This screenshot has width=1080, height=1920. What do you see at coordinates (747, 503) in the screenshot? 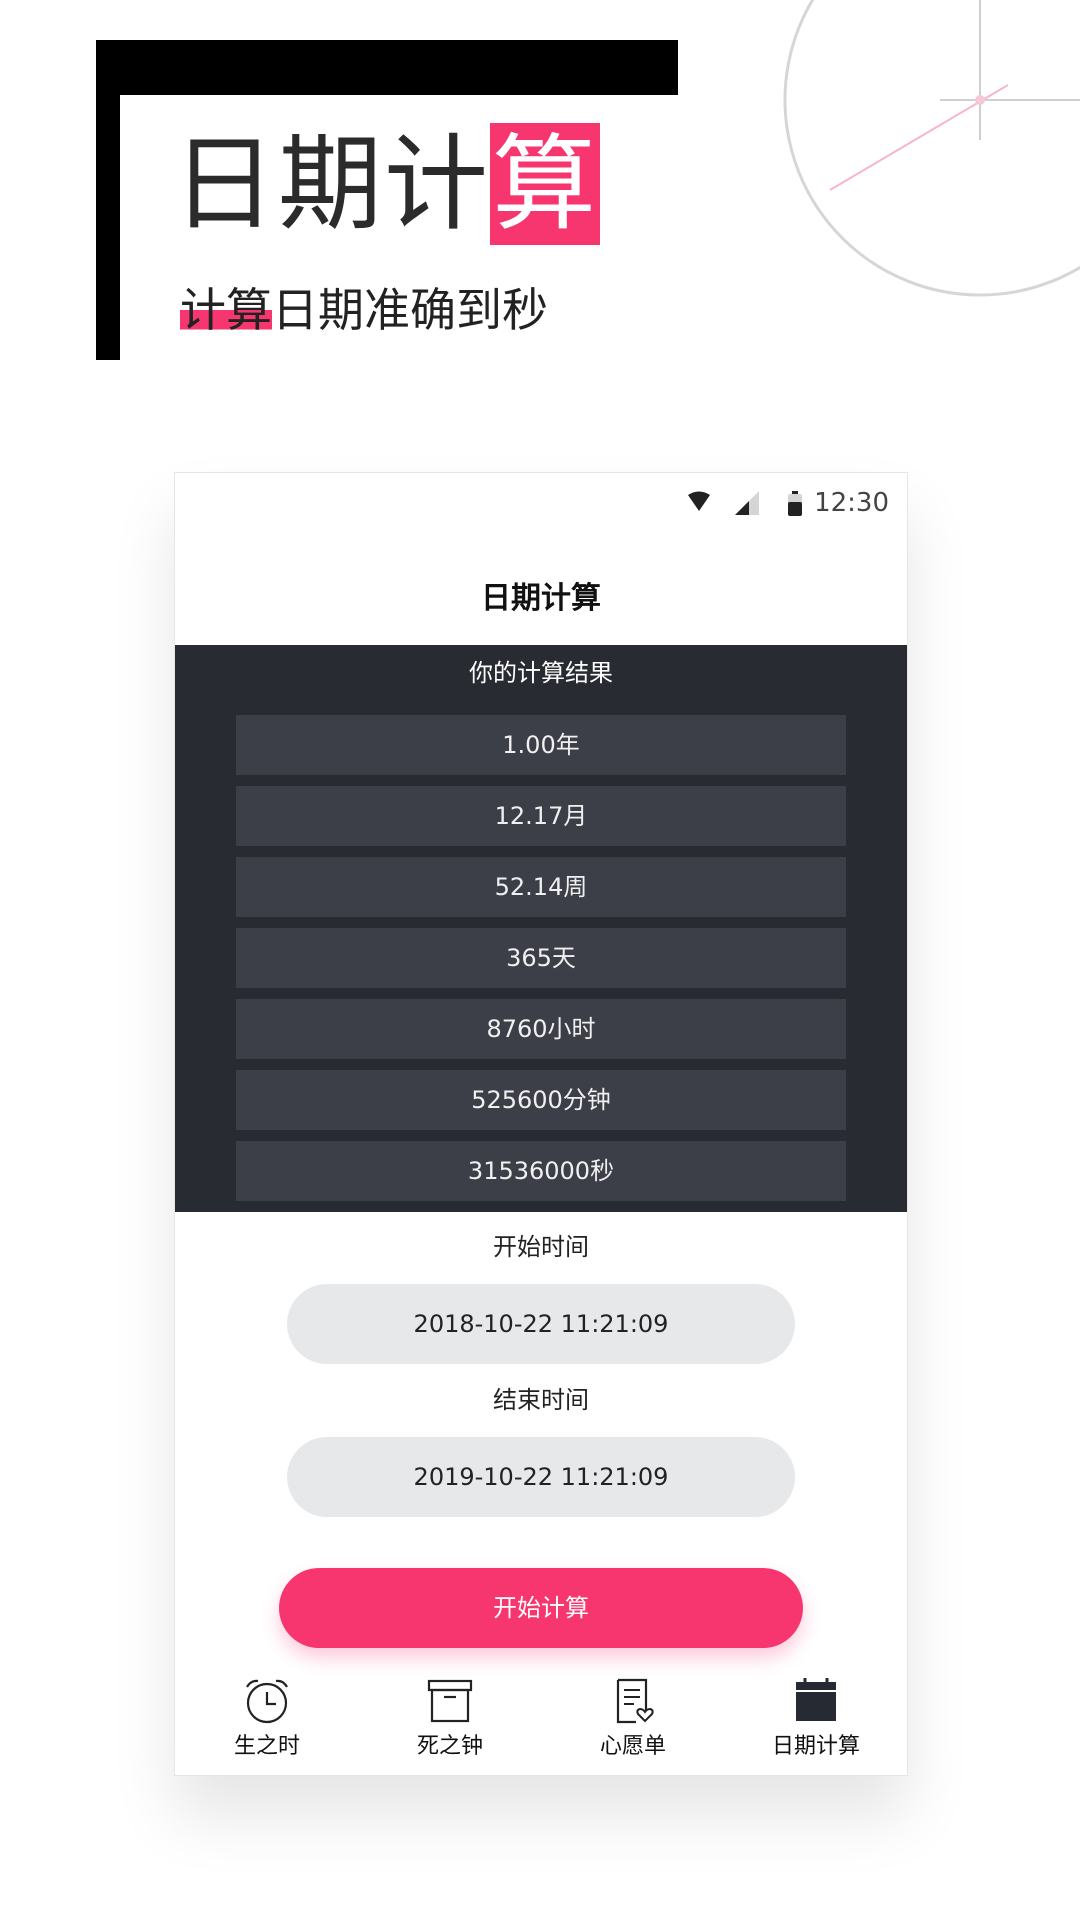
I see `signal-icon` at bounding box center [747, 503].